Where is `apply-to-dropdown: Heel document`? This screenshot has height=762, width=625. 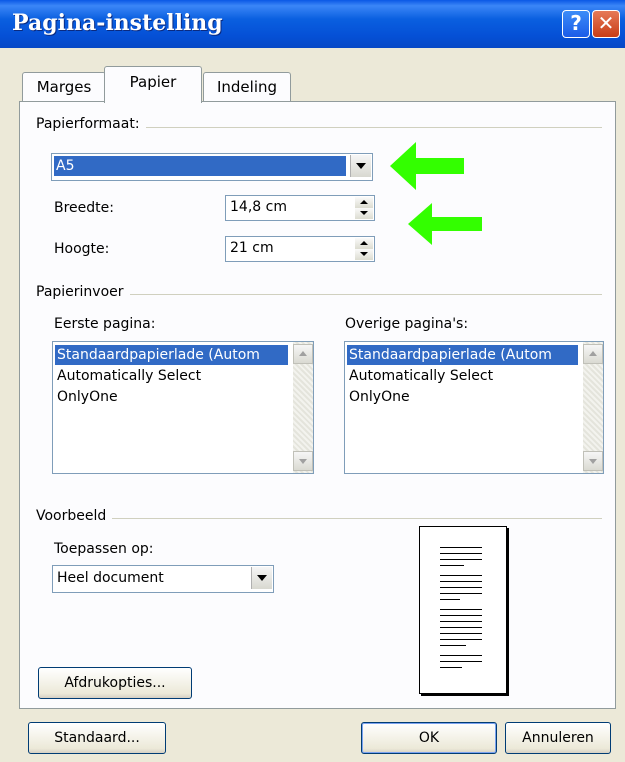 apply-to-dropdown: Heel document is located at coordinates (163, 579).